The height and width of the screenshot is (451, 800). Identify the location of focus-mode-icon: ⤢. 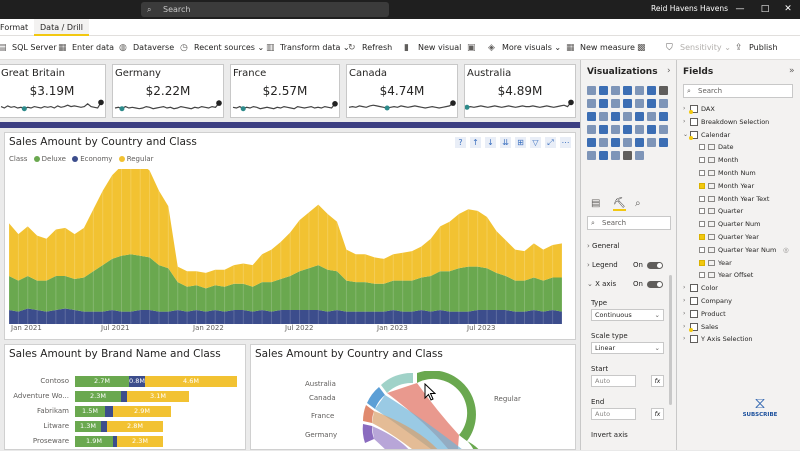
(550, 142).